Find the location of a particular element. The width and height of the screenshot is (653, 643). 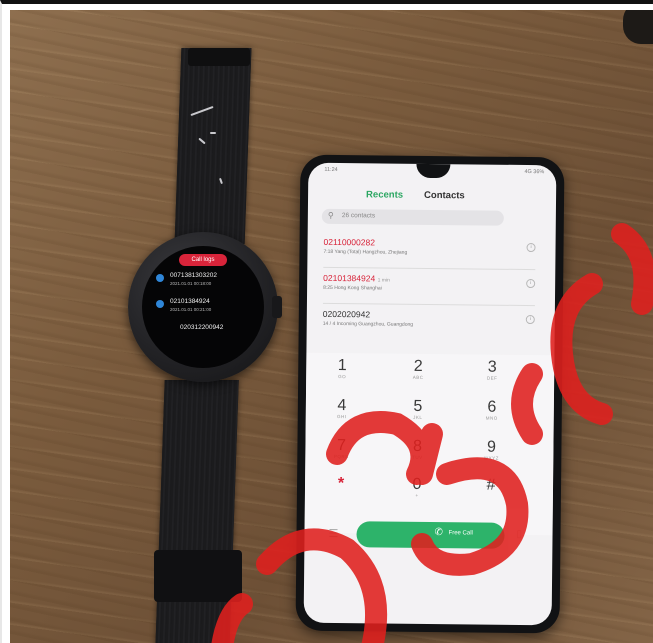

search-placeholder: 26 contacts is located at coordinates (358, 216).